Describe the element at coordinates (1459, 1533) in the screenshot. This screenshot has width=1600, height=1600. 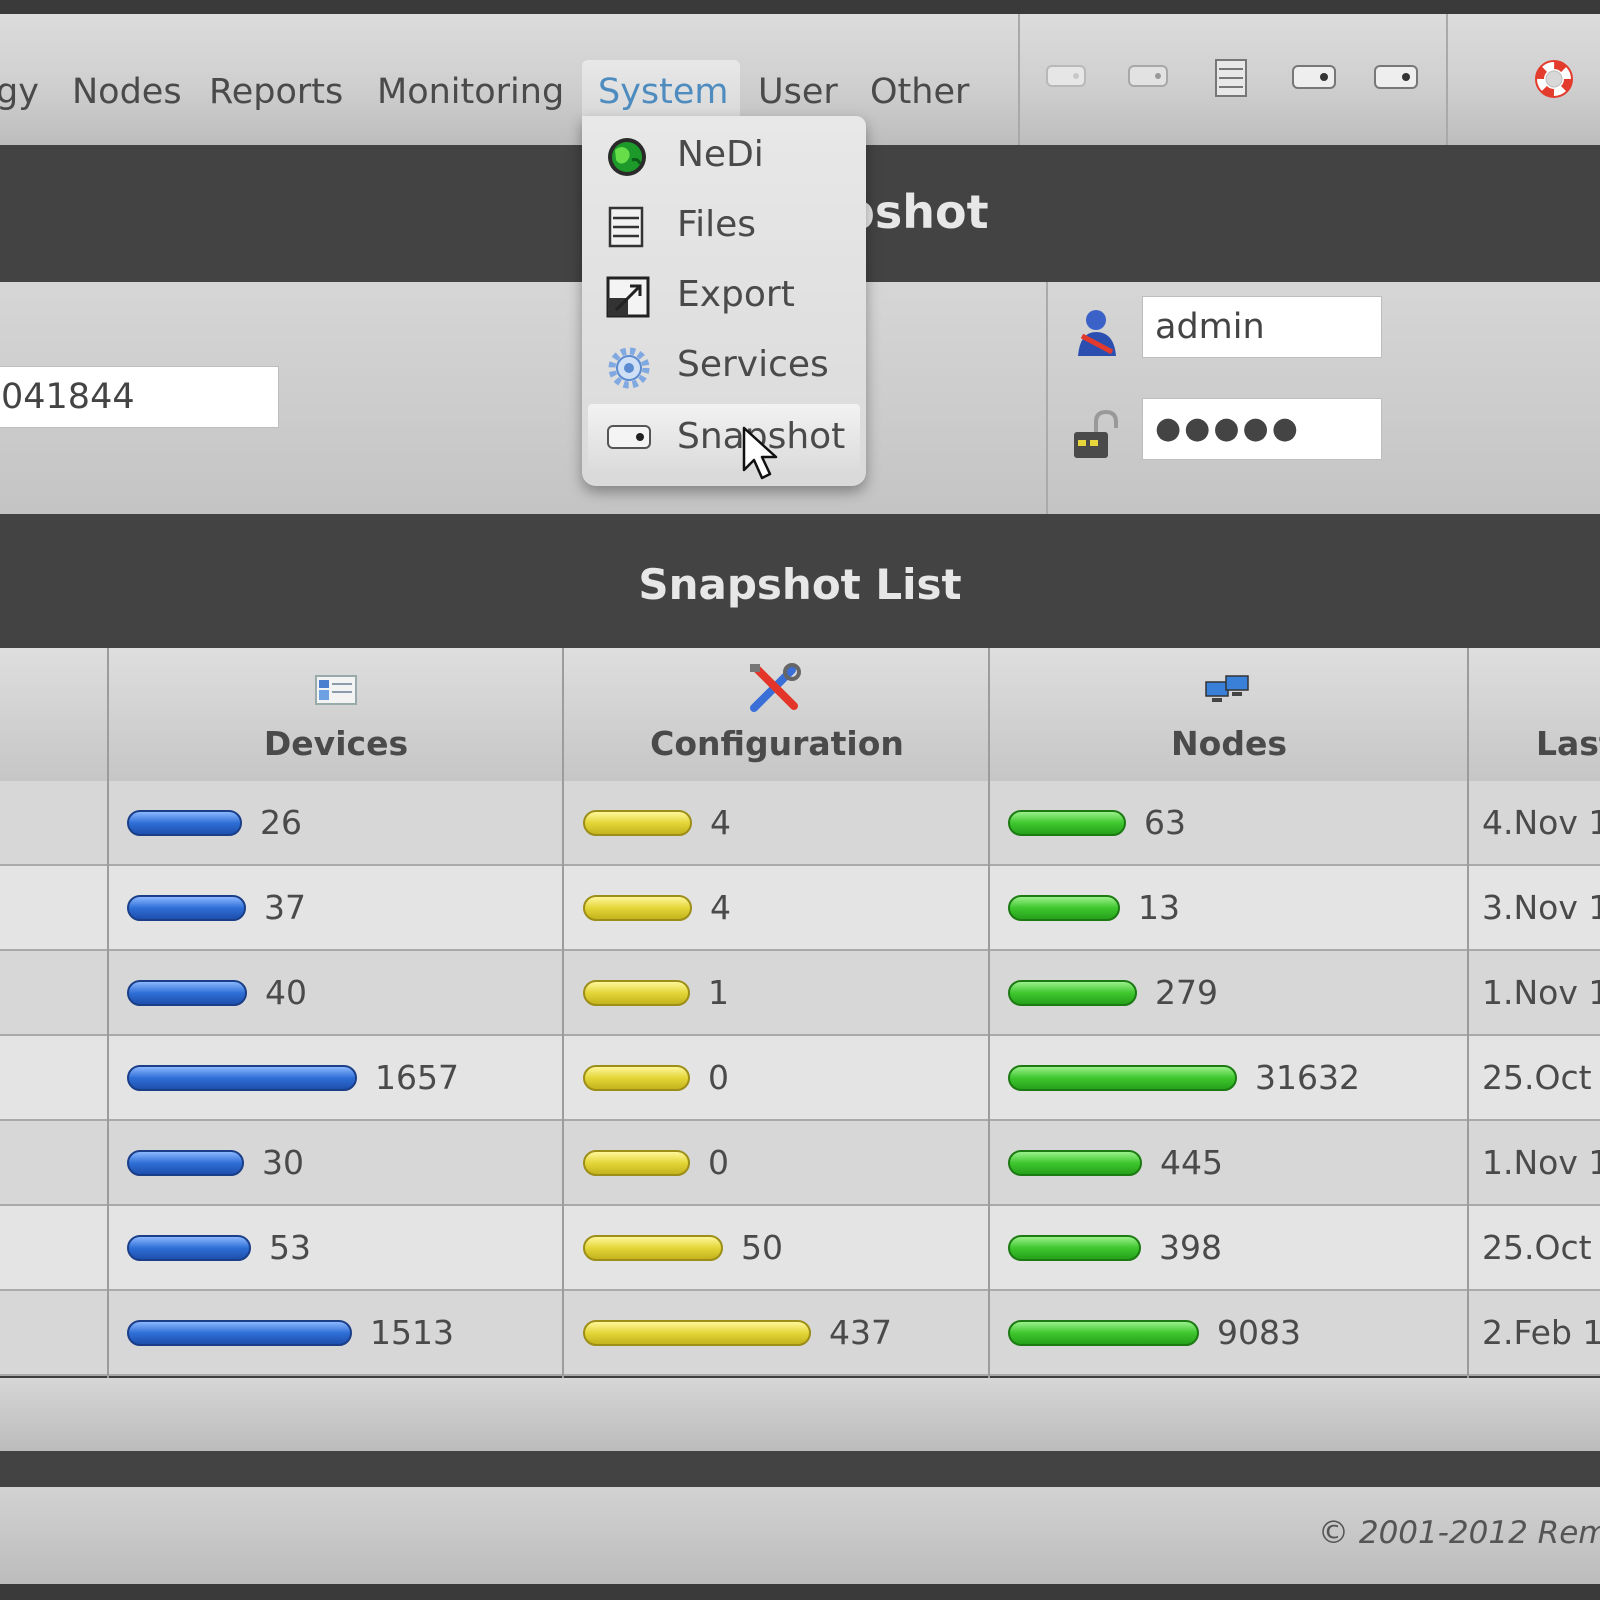
I see `copyright-text: © 2001-2012 Remo` at that location.